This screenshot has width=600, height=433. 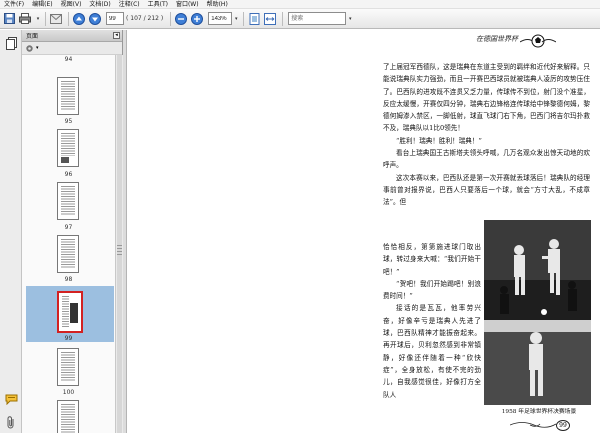 What do you see at coordinates (14, 4) in the screenshot?
I see `menu-file: 文件(F)` at bounding box center [14, 4].